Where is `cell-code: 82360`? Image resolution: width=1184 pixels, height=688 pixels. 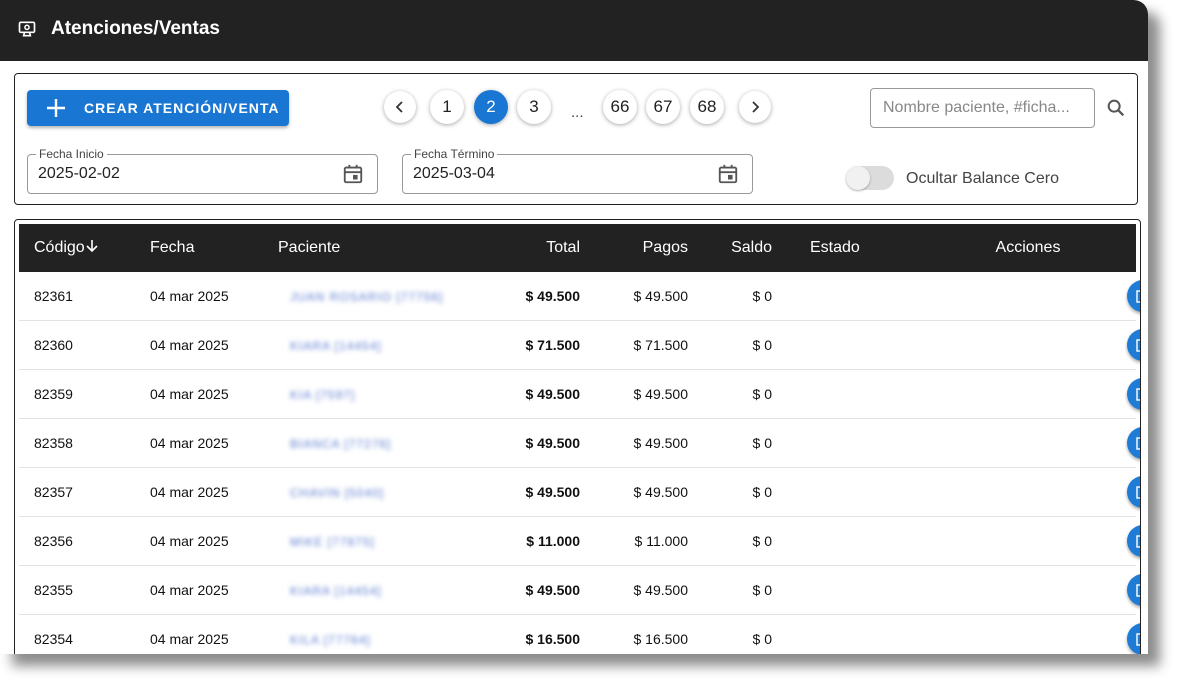
cell-code: 82360 is located at coordinates (53, 345).